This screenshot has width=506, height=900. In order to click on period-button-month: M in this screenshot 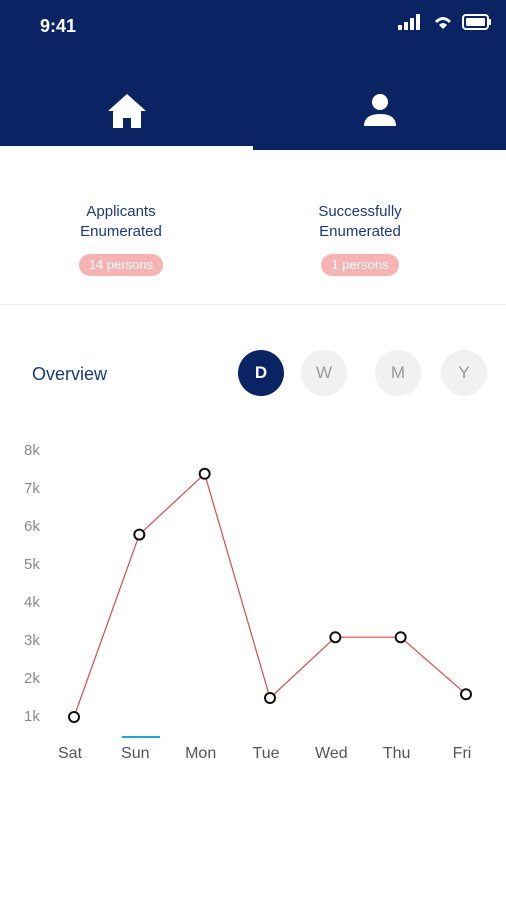, I will do `click(398, 373)`.